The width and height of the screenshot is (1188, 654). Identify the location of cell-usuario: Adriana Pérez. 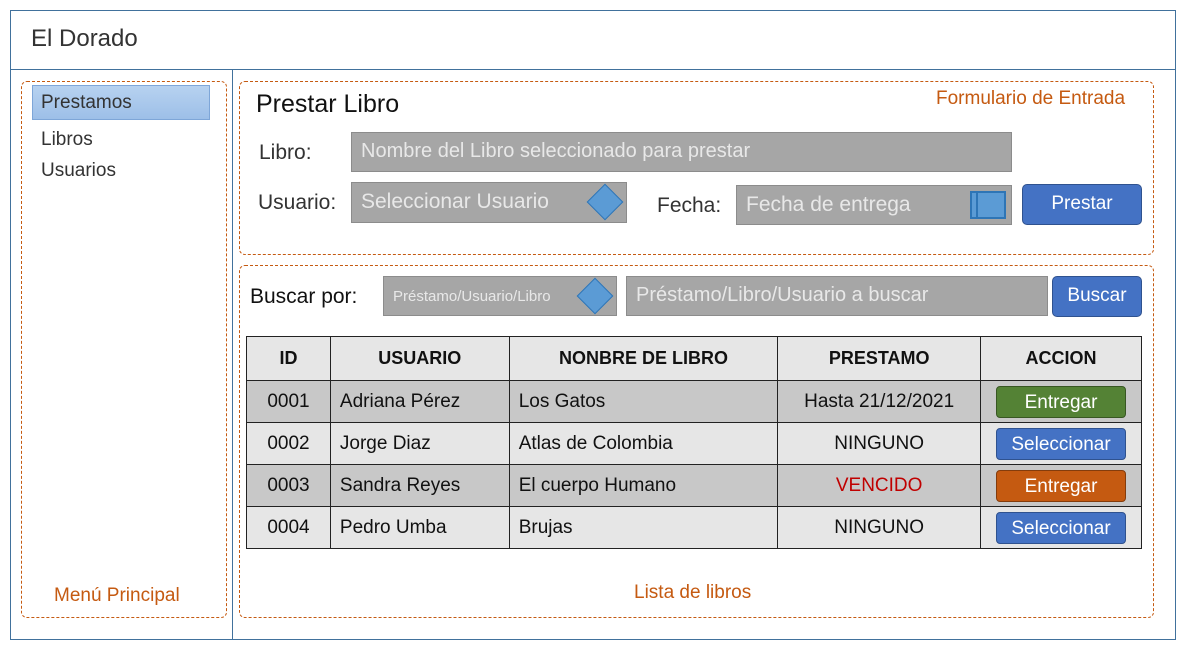
(419, 401).